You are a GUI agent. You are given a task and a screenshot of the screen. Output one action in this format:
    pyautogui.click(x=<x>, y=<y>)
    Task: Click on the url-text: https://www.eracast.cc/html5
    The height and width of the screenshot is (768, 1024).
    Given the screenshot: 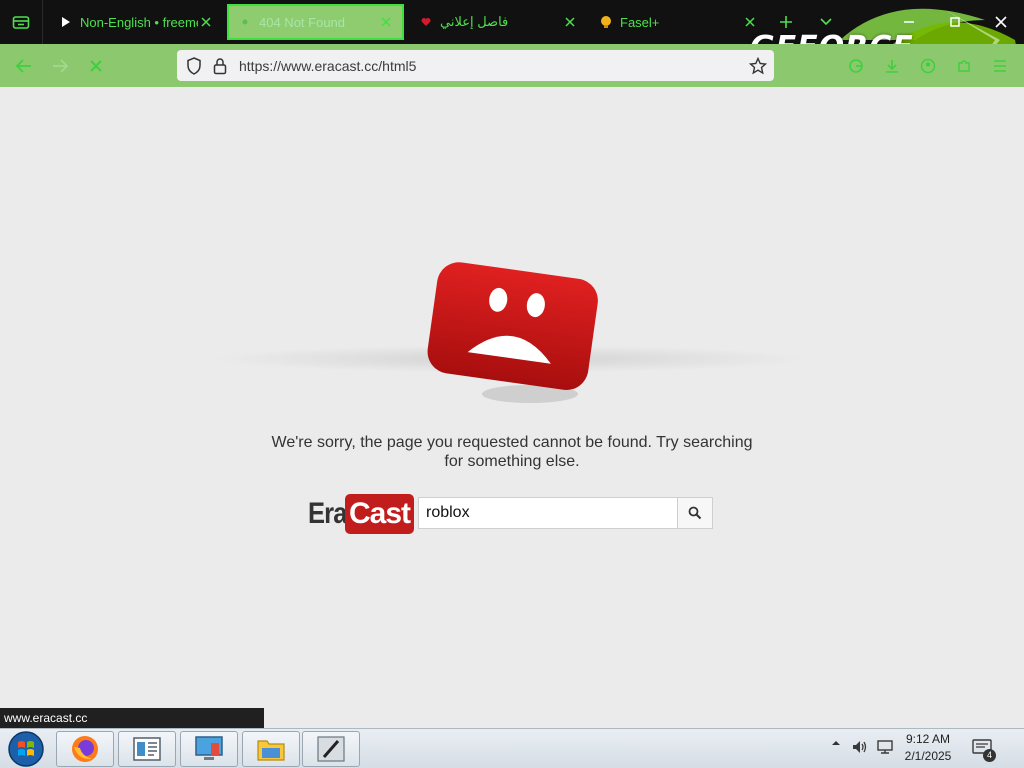 What is the action you would take?
    pyautogui.click(x=328, y=65)
    